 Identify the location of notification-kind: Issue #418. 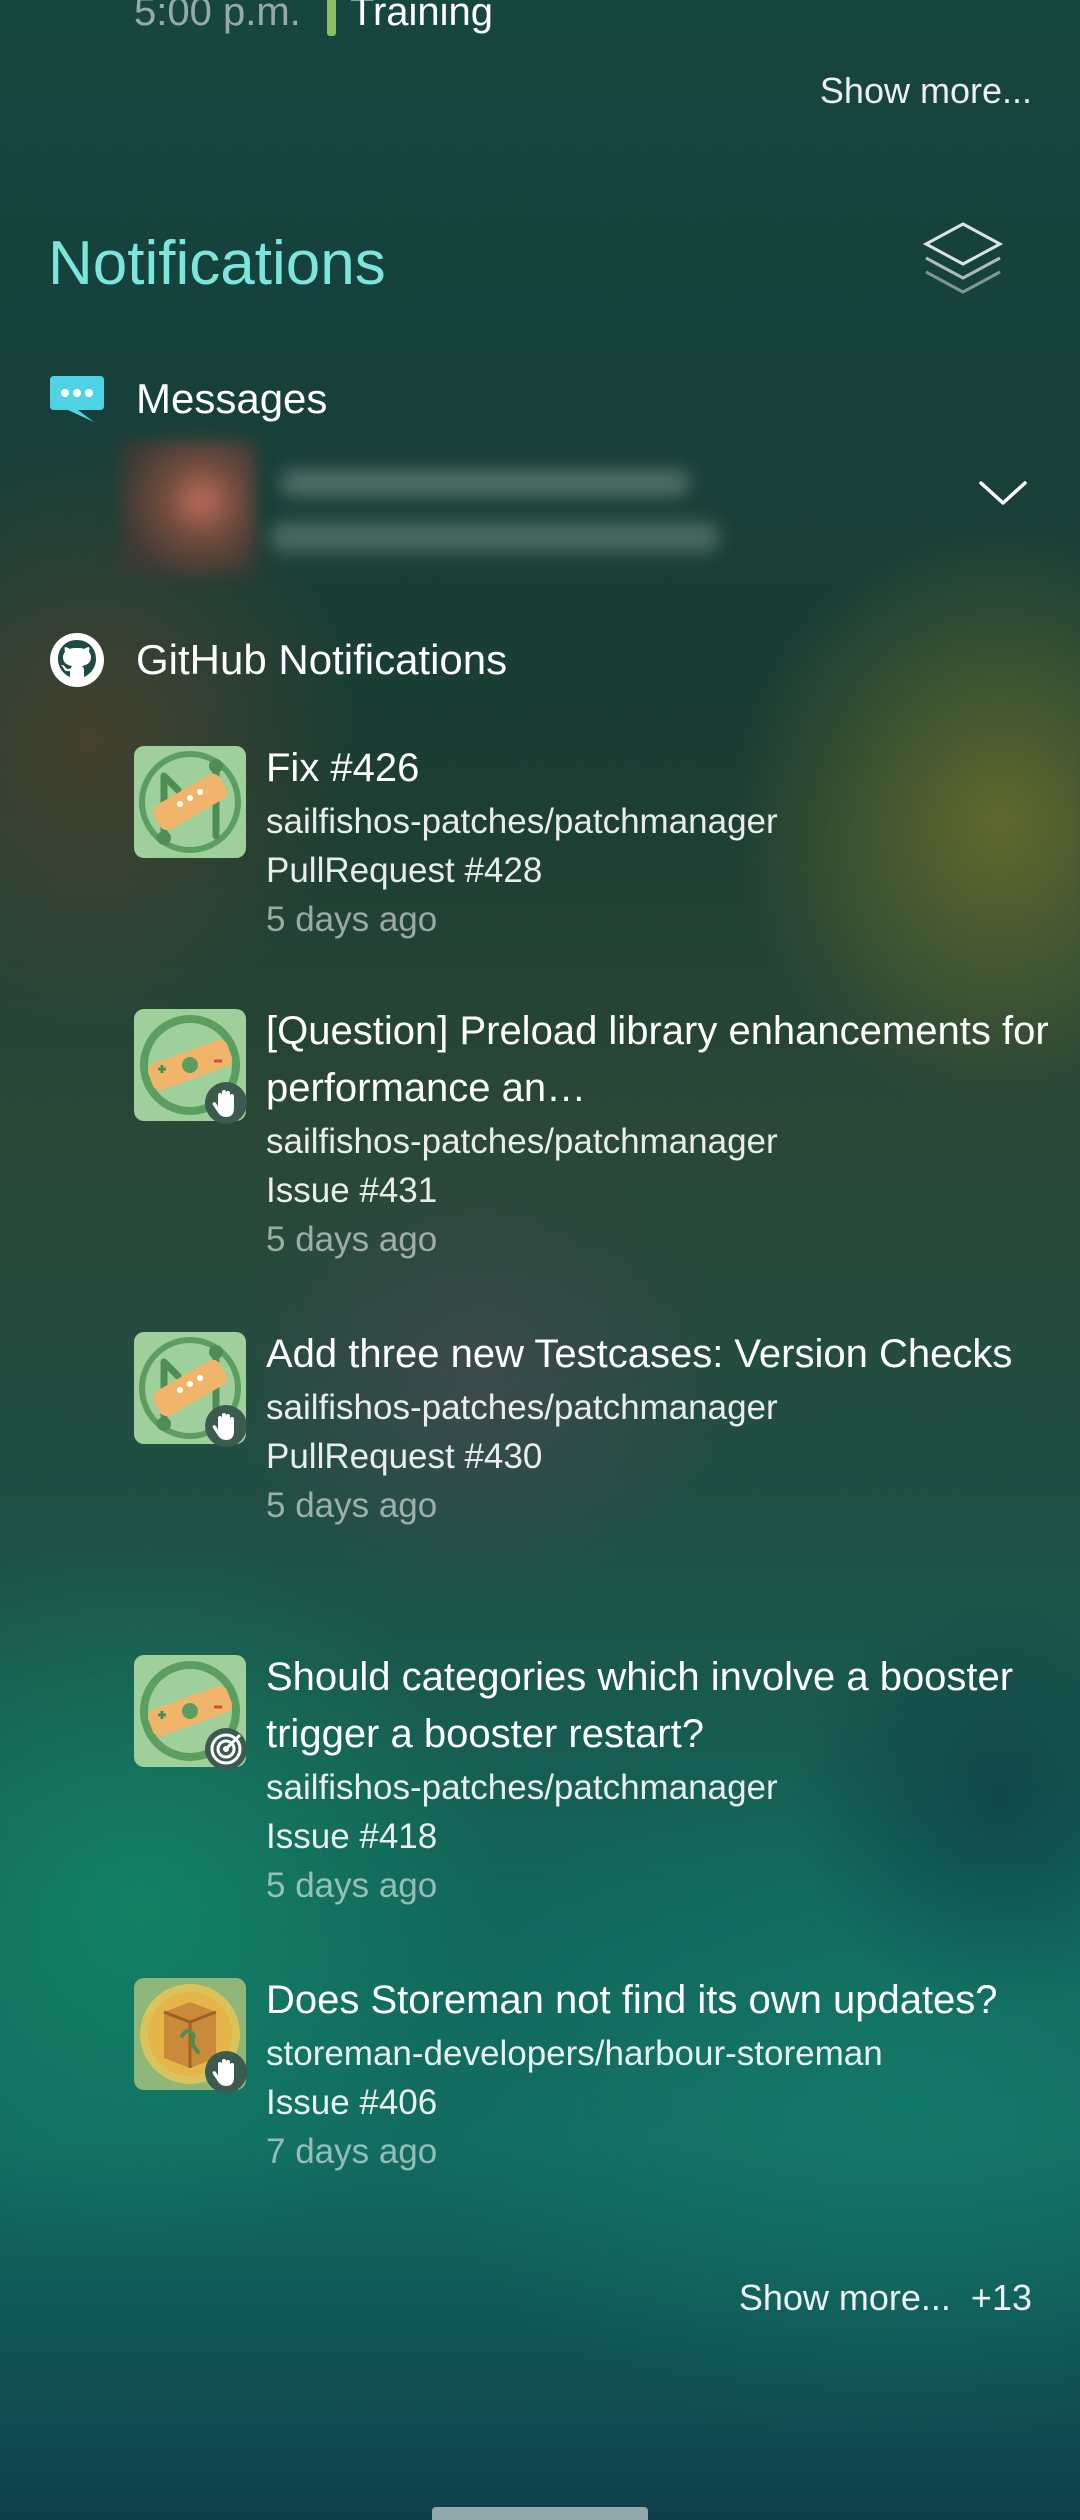
(352, 1836).